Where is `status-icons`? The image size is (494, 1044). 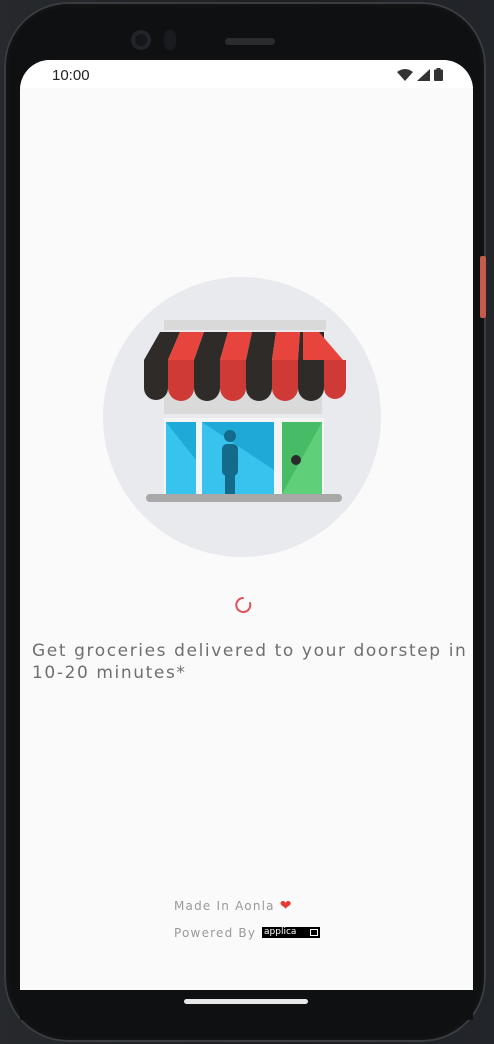 status-icons is located at coordinates (420, 74).